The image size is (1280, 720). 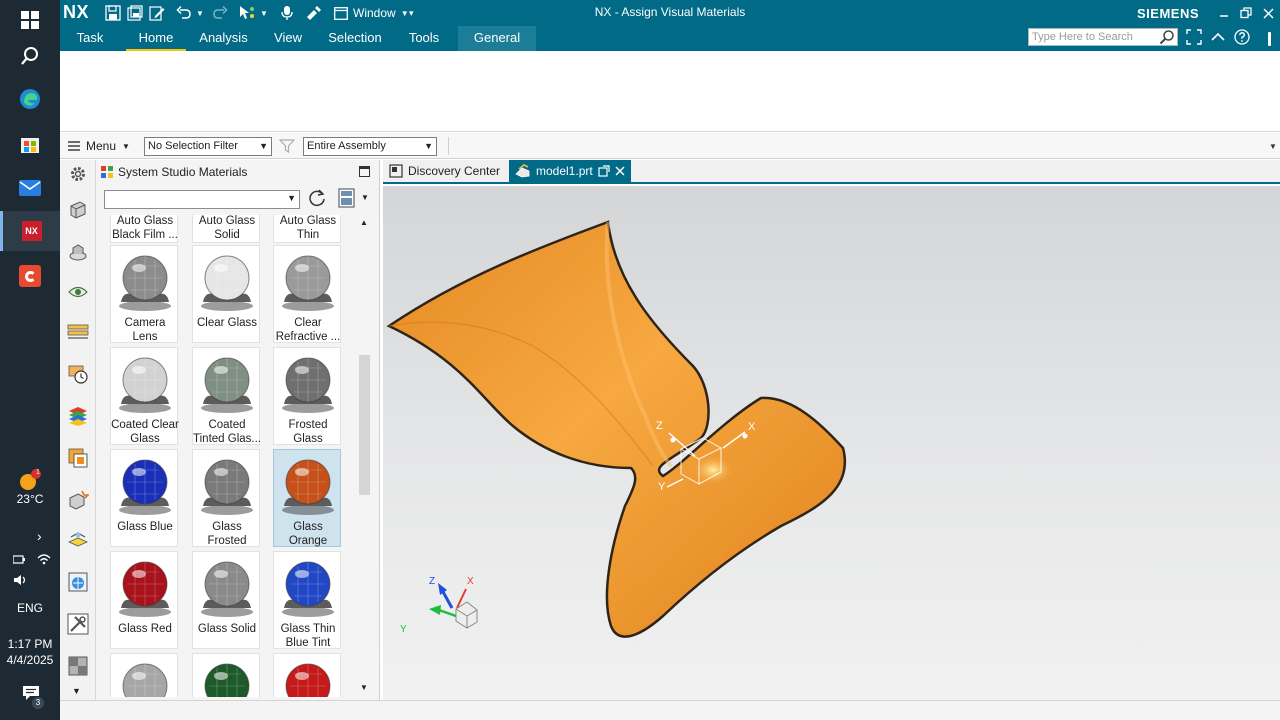 I want to click on tab-analysis: Analysis, so click(x=223, y=38).